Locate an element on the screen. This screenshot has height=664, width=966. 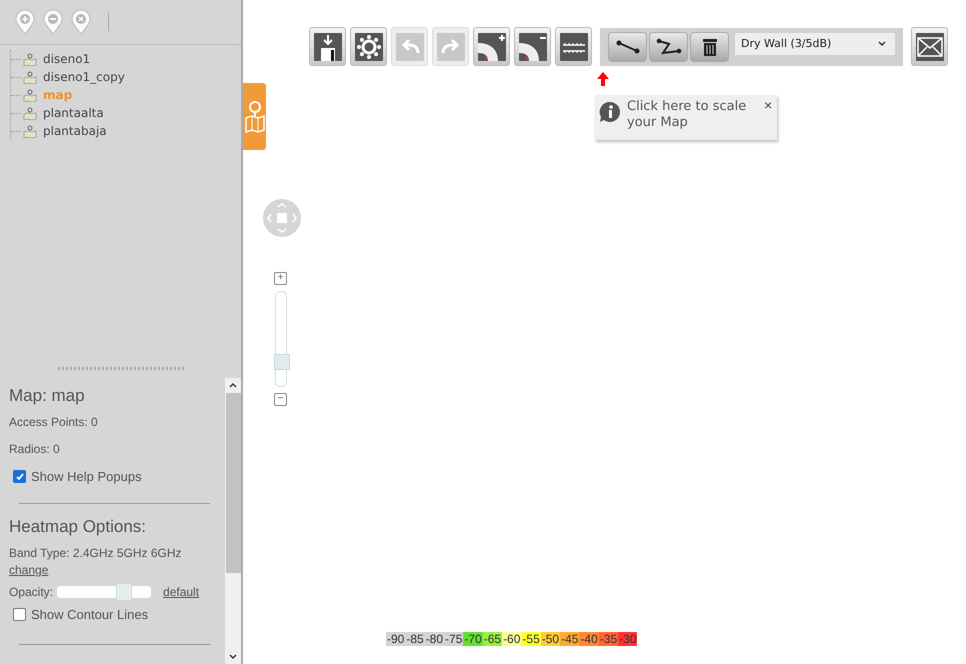
legend-item: -80 is located at coordinates (434, 639).